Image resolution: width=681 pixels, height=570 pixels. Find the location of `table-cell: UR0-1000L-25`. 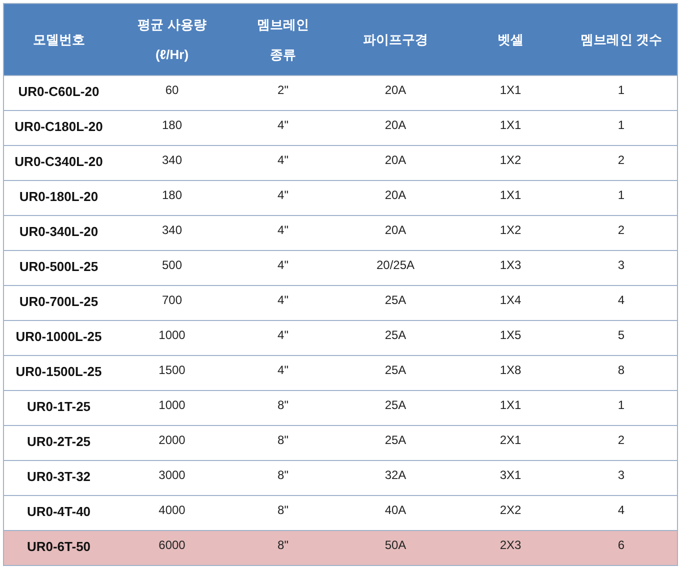

table-cell: UR0-1000L-25 is located at coordinates (59, 338).